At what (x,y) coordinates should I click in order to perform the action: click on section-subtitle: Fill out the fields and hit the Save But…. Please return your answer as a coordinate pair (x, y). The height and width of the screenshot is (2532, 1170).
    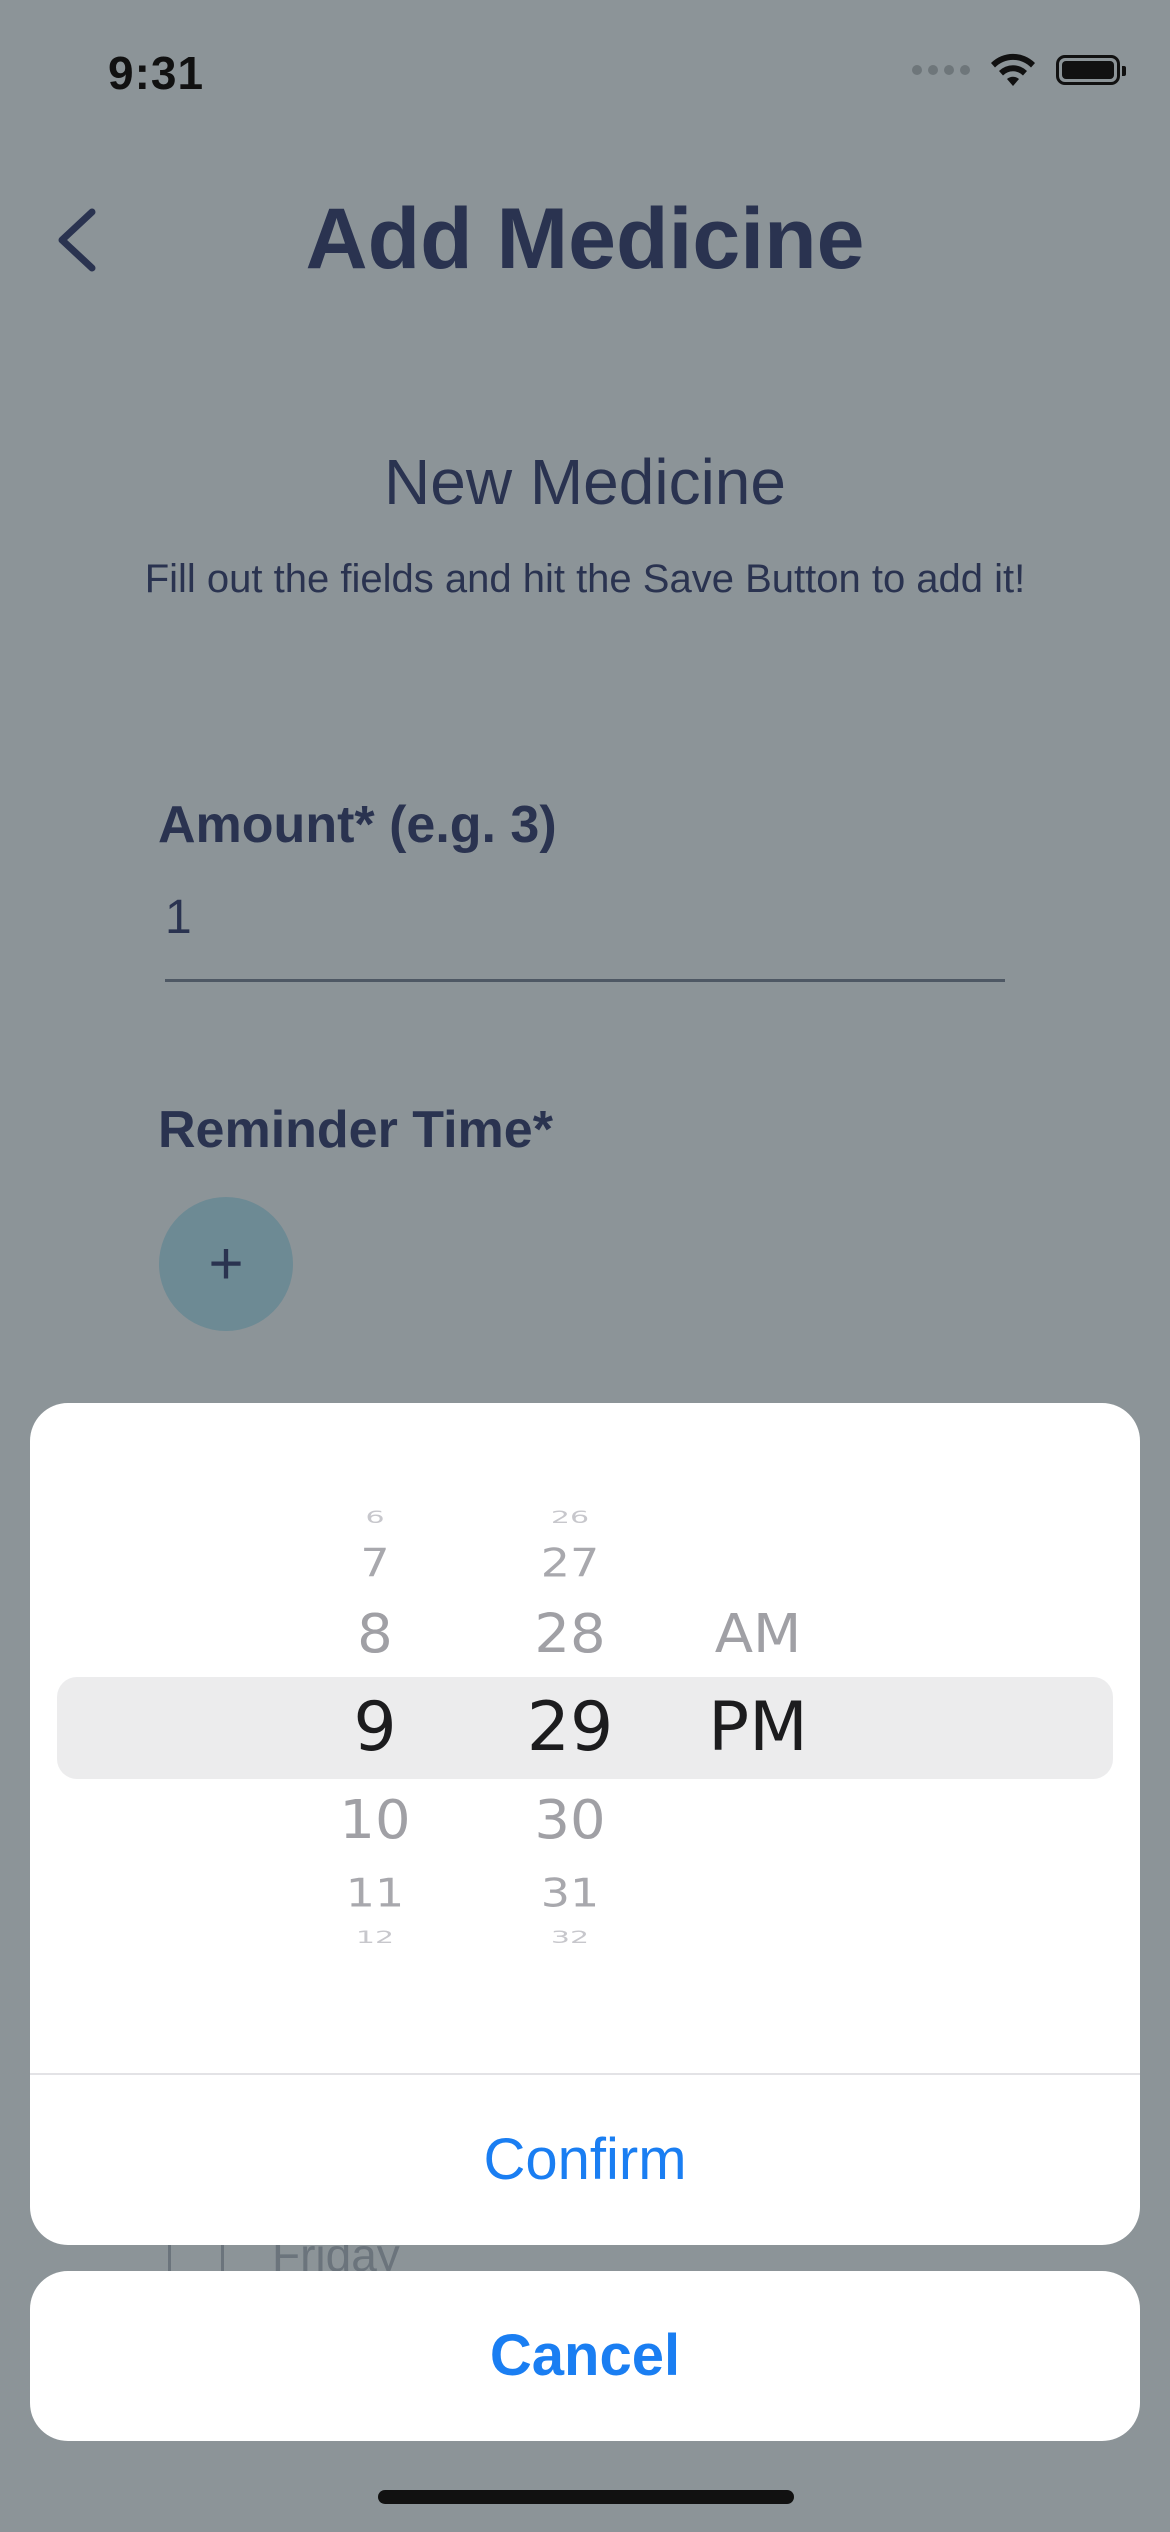
    Looking at the image, I should click on (585, 579).